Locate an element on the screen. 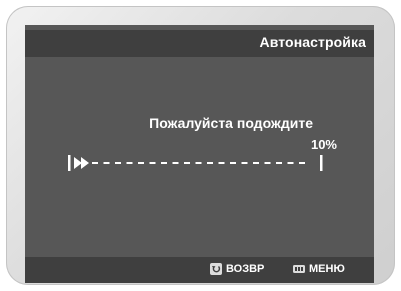  menu-label: МЕНЮ is located at coordinates (327, 269).